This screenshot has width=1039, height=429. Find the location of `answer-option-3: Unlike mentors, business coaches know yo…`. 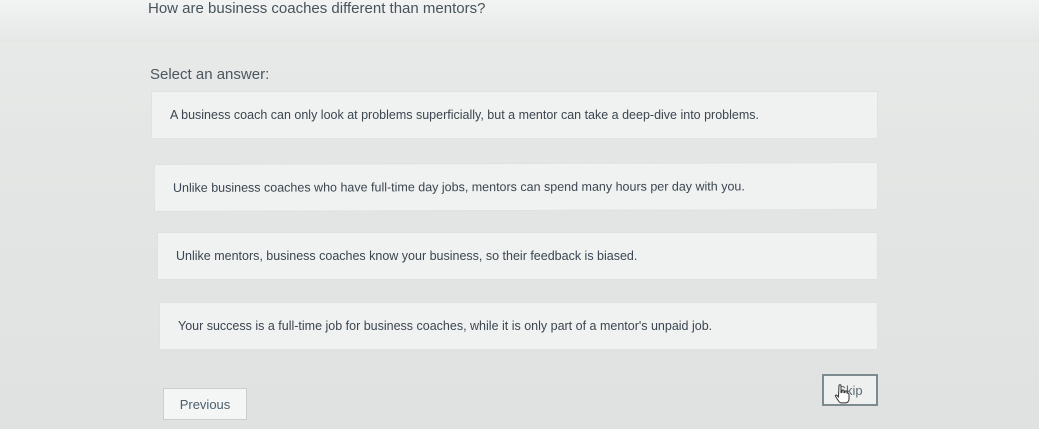

answer-option-3: Unlike mentors, business coaches know yo… is located at coordinates (517, 256).